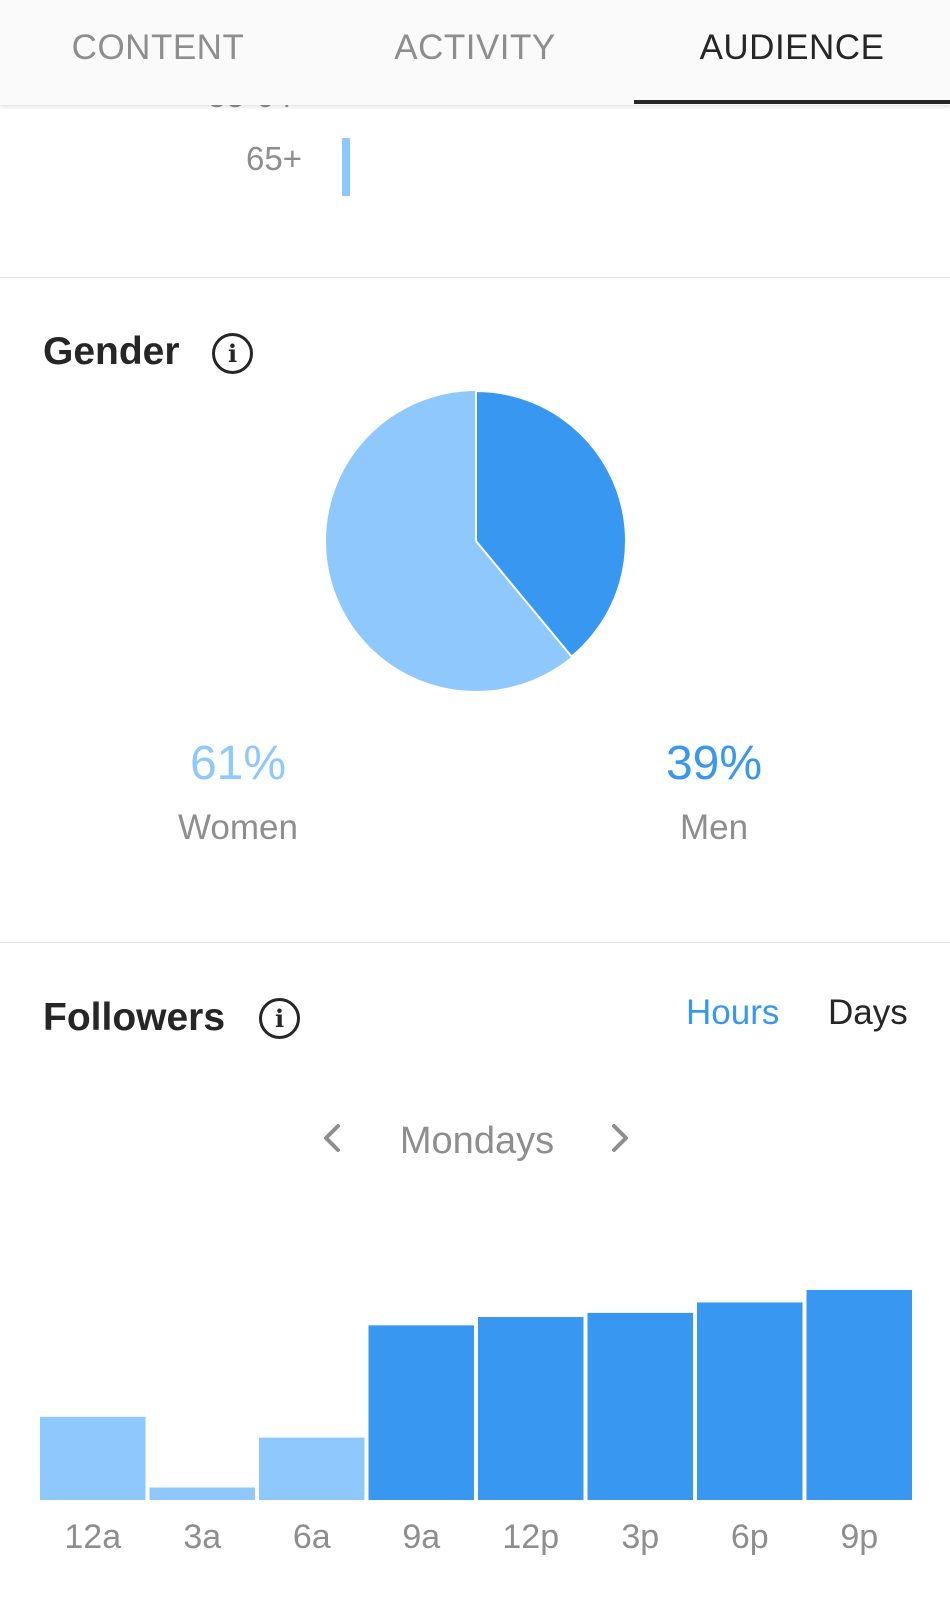 This screenshot has width=950, height=1600. I want to click on chart-tick-label: 6p, so click(750, 1537).